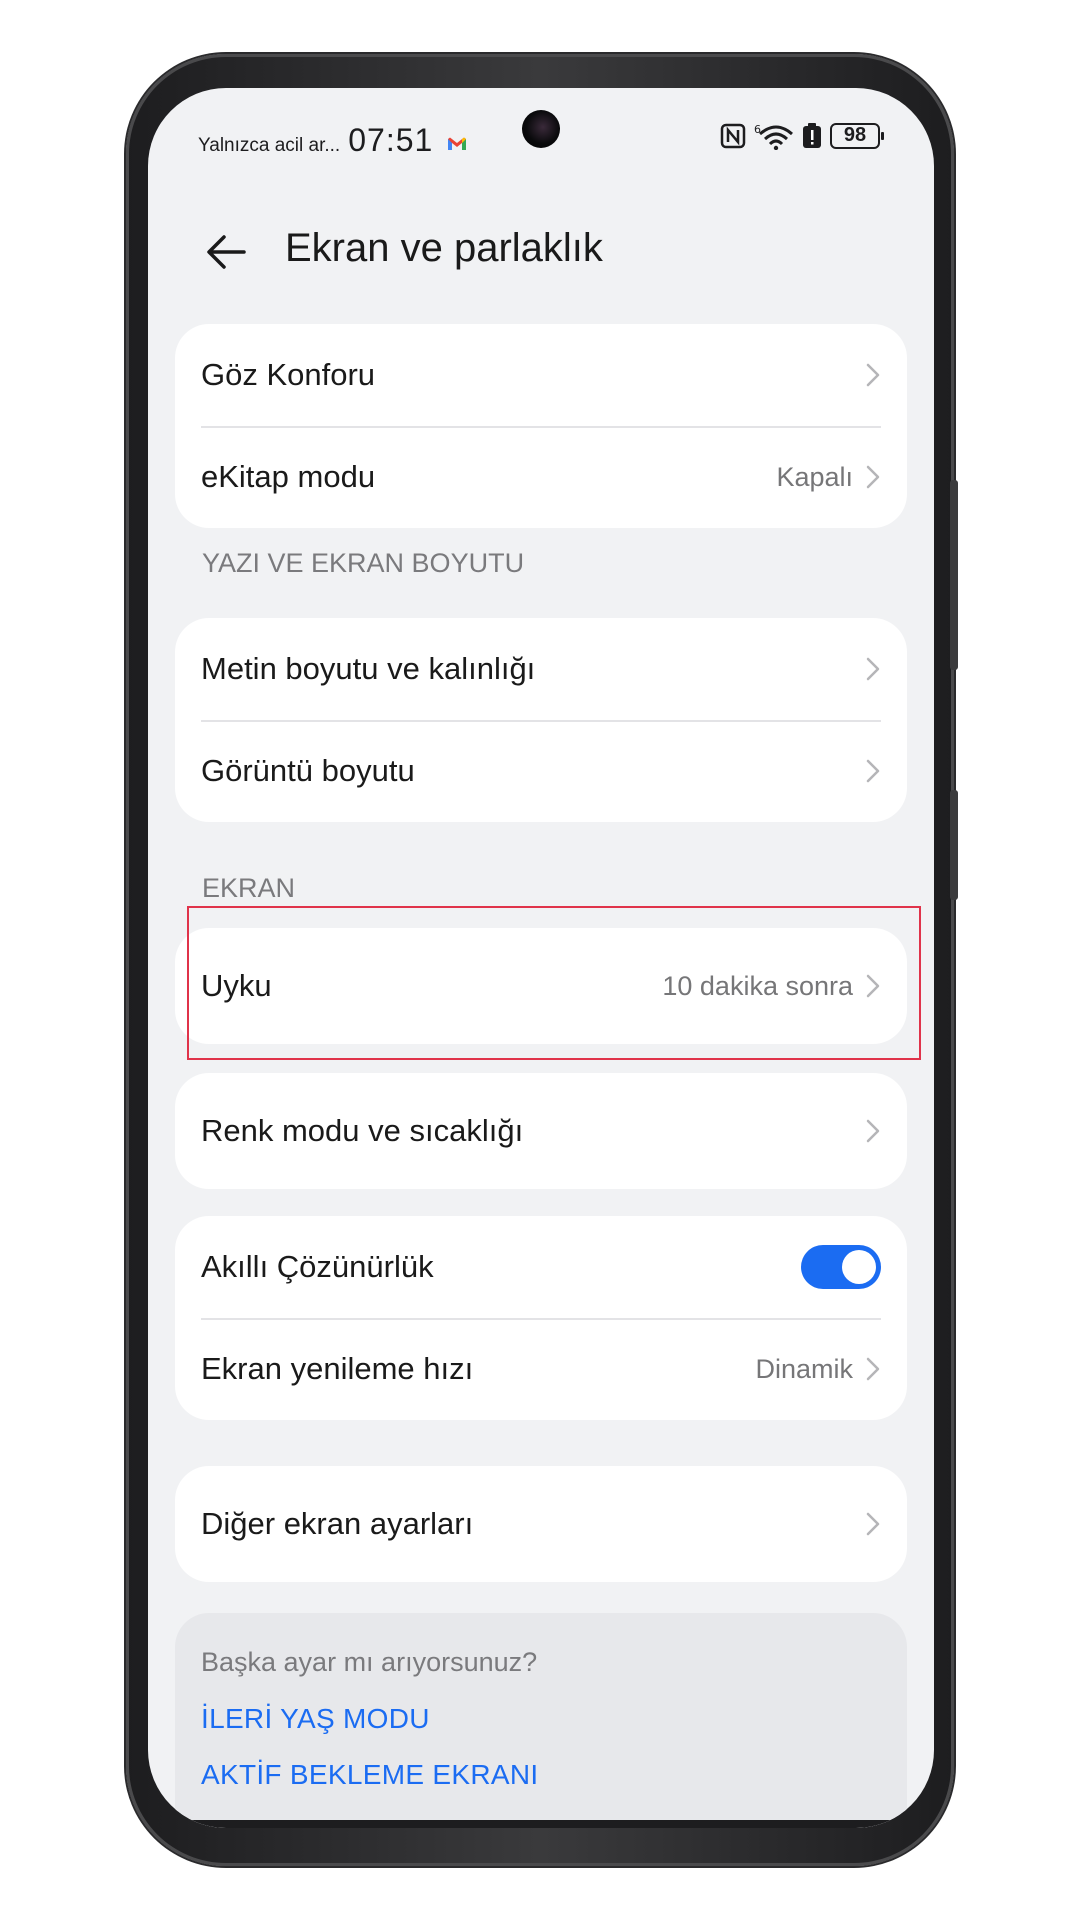  I want to click on screen-bezel-bottom, so click(541, 1824).